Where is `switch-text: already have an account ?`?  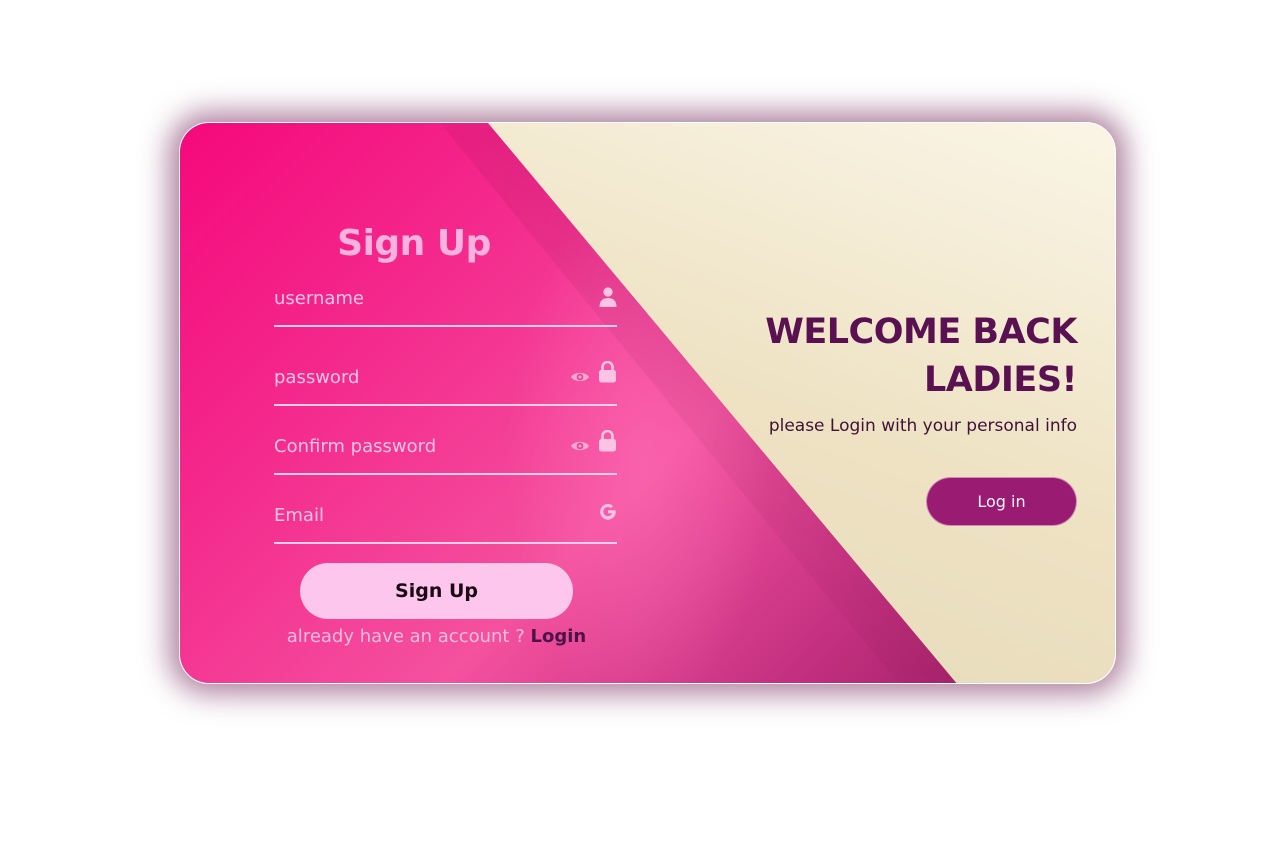 switch-text: already have an account ? is located at coordinates (408, 636).